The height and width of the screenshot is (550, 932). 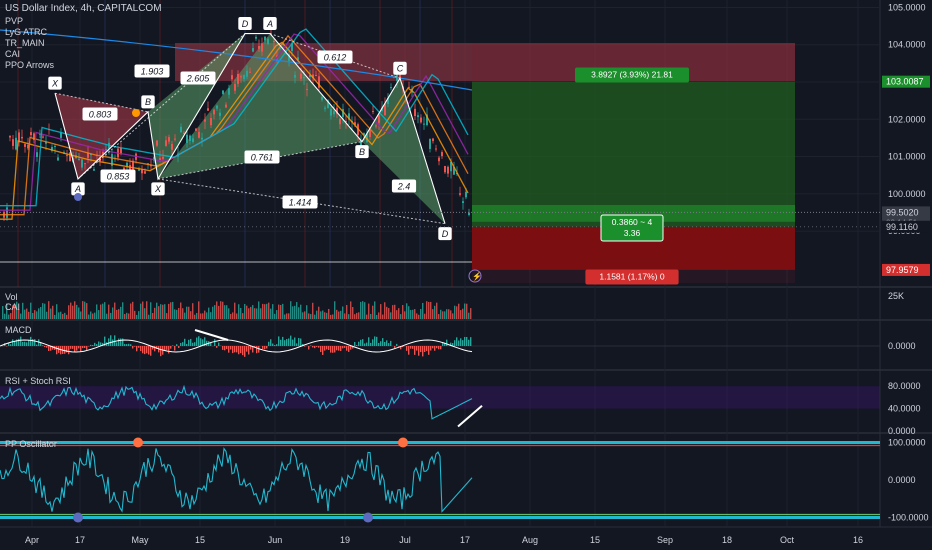 I want to click on point-label-b-6-text: B, so click(x=362, y=152).